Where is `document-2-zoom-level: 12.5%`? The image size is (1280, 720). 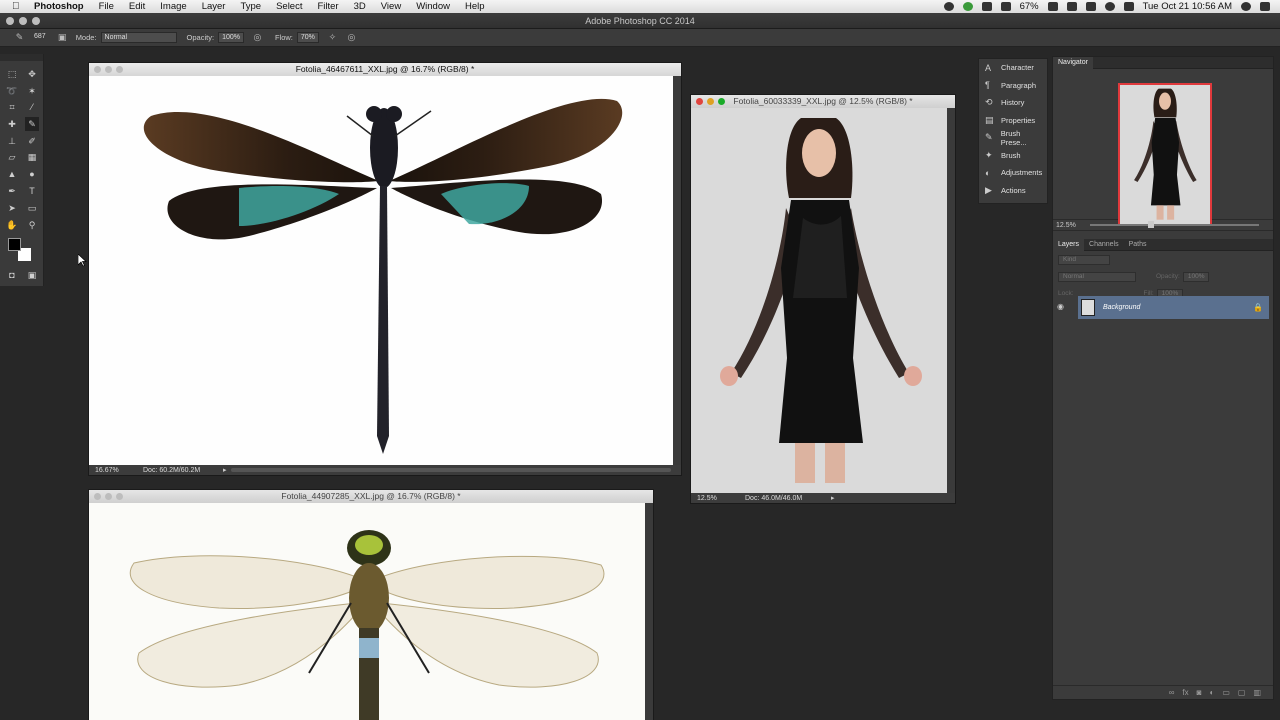
document-2-zoom-level: 12.5% is located at coordinates (718, 498).